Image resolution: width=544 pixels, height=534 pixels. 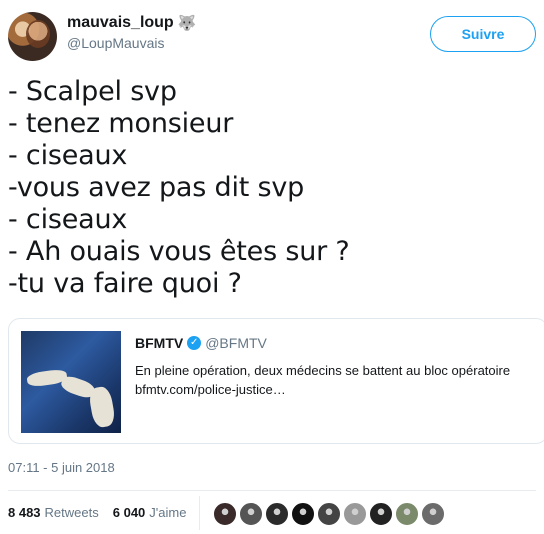 I want to click on user-avatar, so click(x=32, y=36).